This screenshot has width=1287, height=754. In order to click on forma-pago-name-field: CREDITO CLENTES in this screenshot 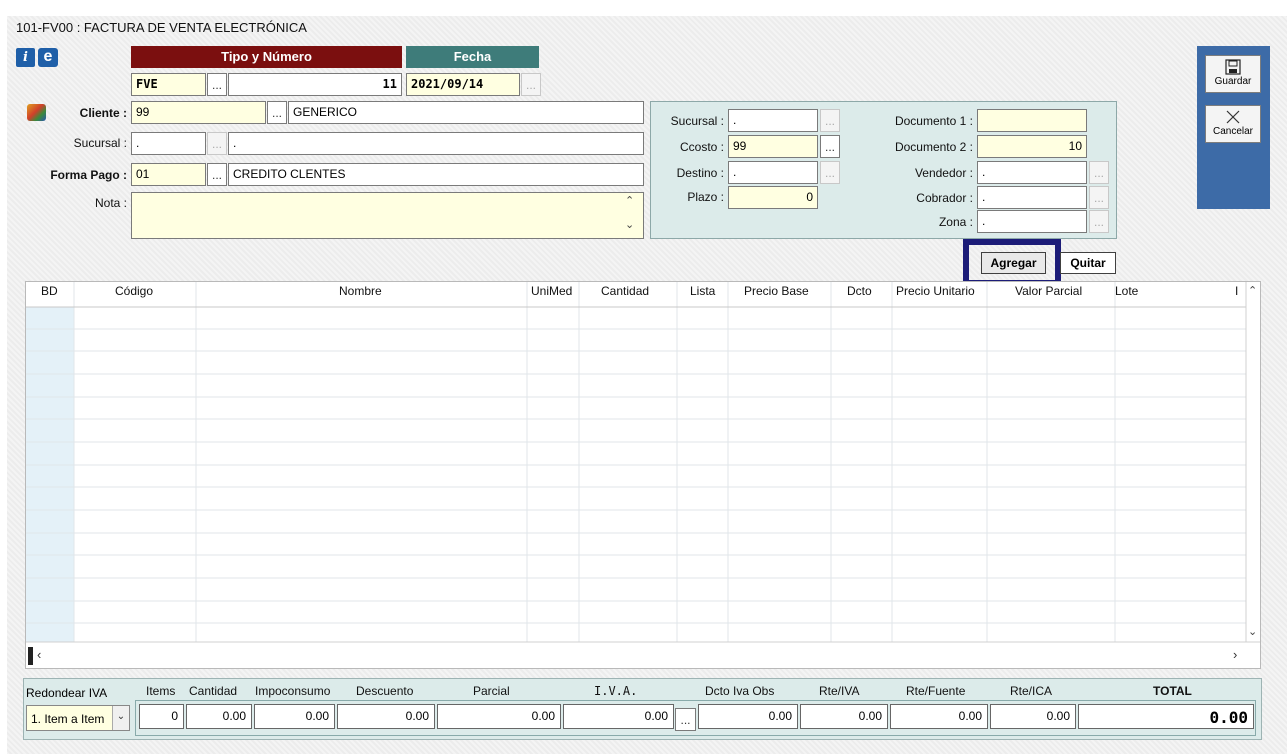, I will do `click(436, 174)`.